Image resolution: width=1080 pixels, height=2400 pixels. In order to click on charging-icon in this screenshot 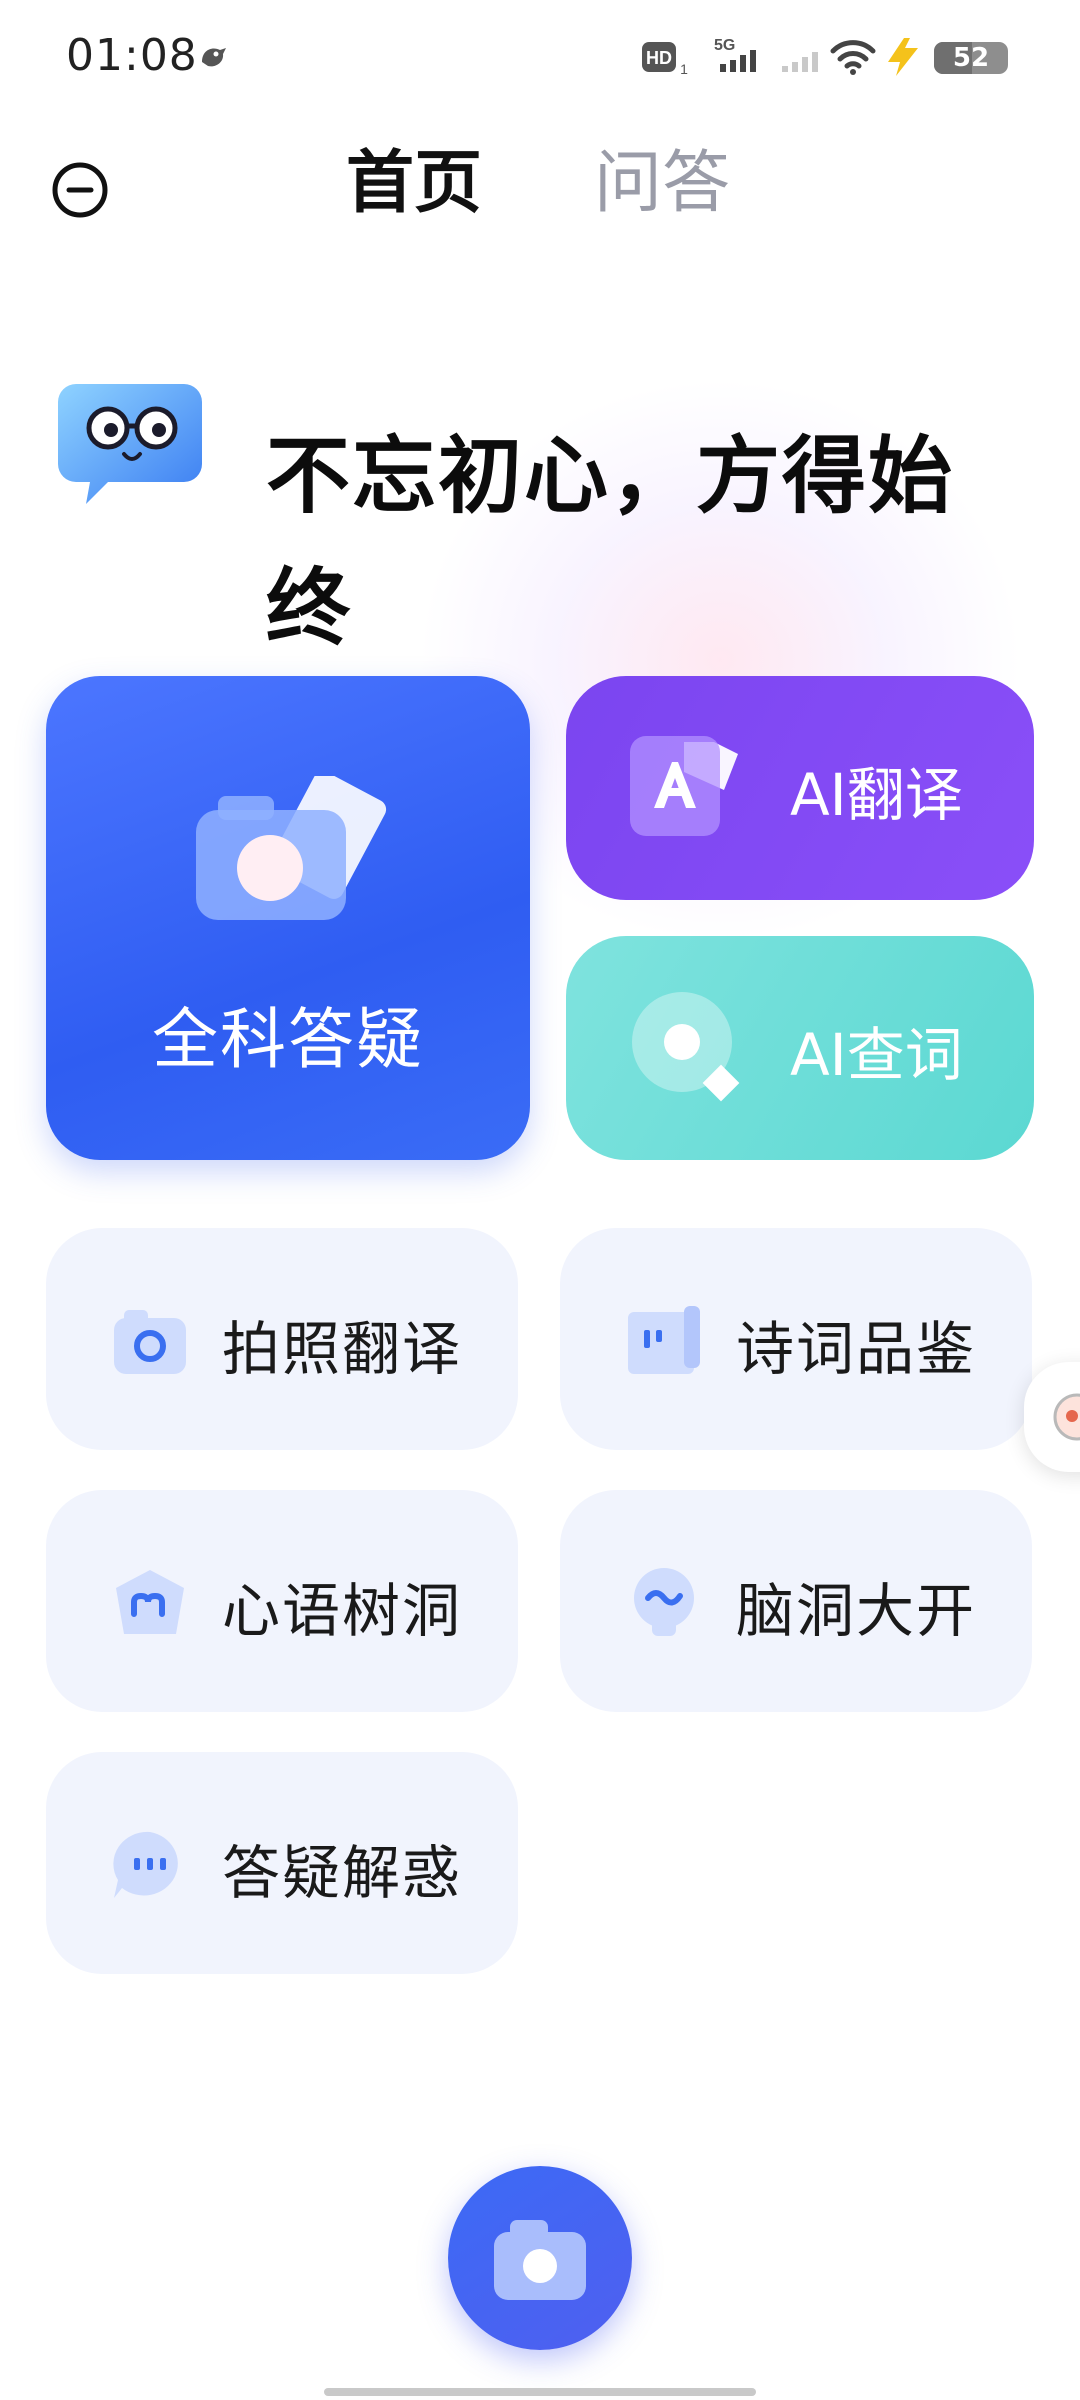, I will do `click(903, 57)`.